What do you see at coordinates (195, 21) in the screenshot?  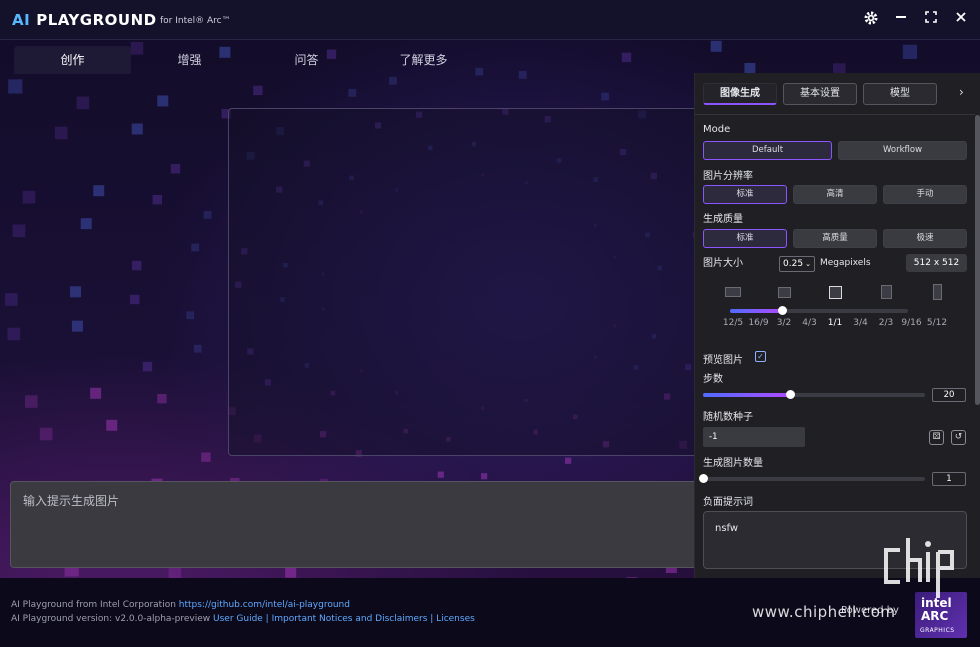 I see `brand-subtitle: for Intel® Arc™` at bounding box center [195, 21].